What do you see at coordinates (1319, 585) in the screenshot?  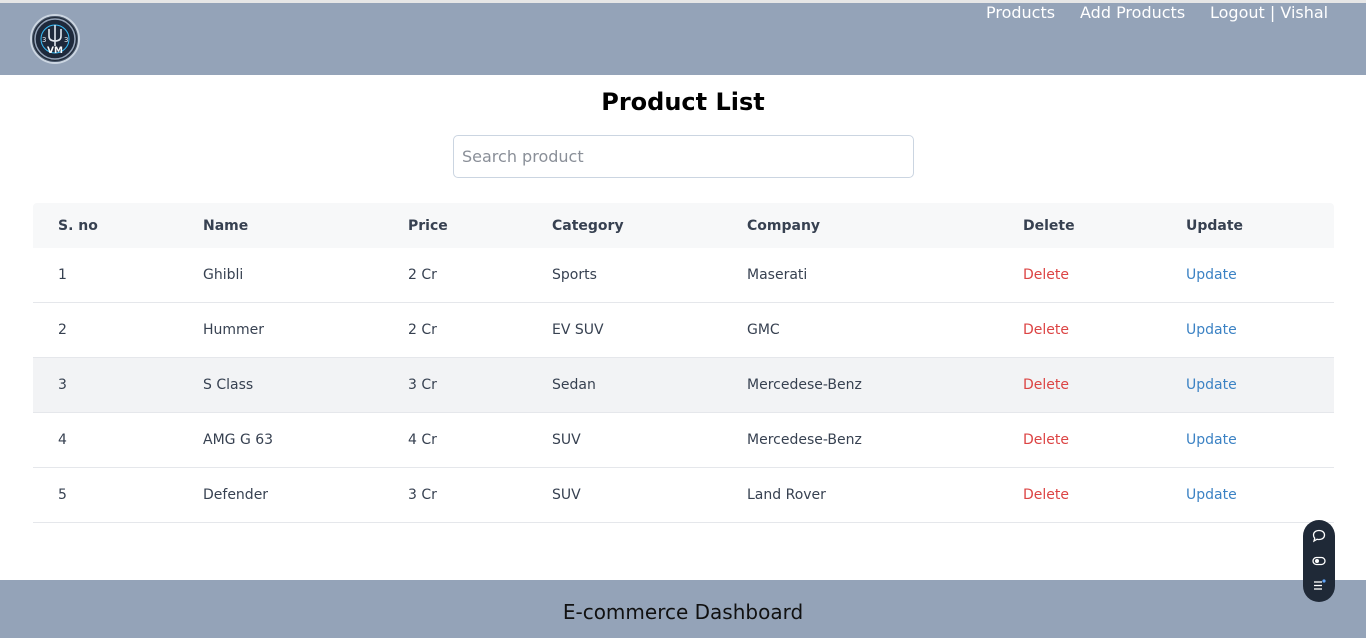 I see `list-icon` at bounding box center [1319, 585].